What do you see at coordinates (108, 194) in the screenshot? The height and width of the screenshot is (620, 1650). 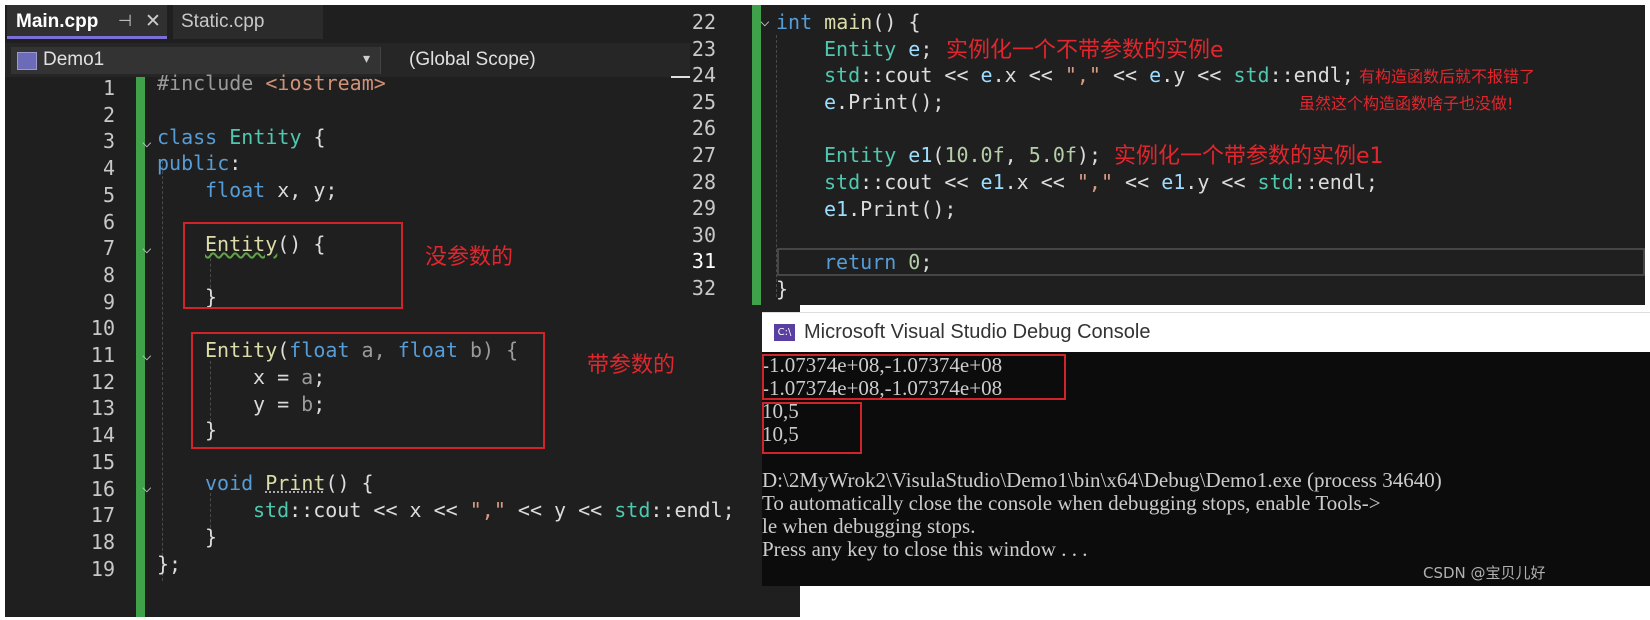 I see `line-number: 5` at bounding box center [108, 194].